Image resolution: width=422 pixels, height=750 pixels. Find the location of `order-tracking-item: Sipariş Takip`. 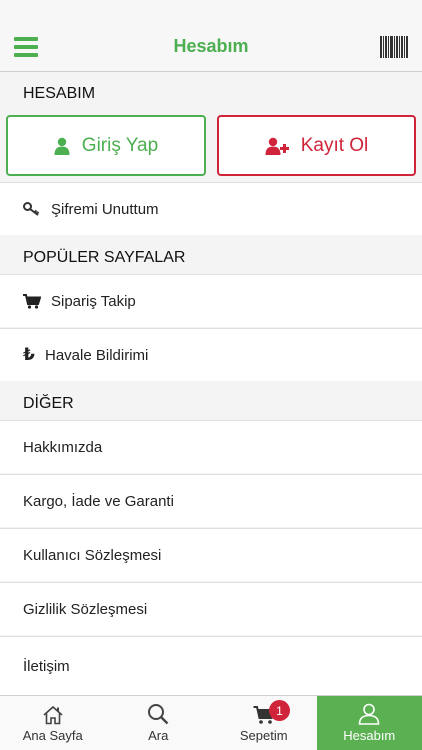

order-tracking-item: Sipariş Takip is located at coordinates (211, 300).